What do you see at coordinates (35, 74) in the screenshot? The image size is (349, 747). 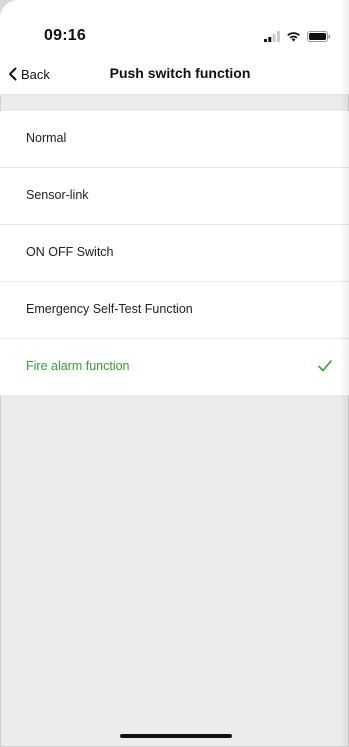 I see `back-label: Back` at bounding box center [35, 74].